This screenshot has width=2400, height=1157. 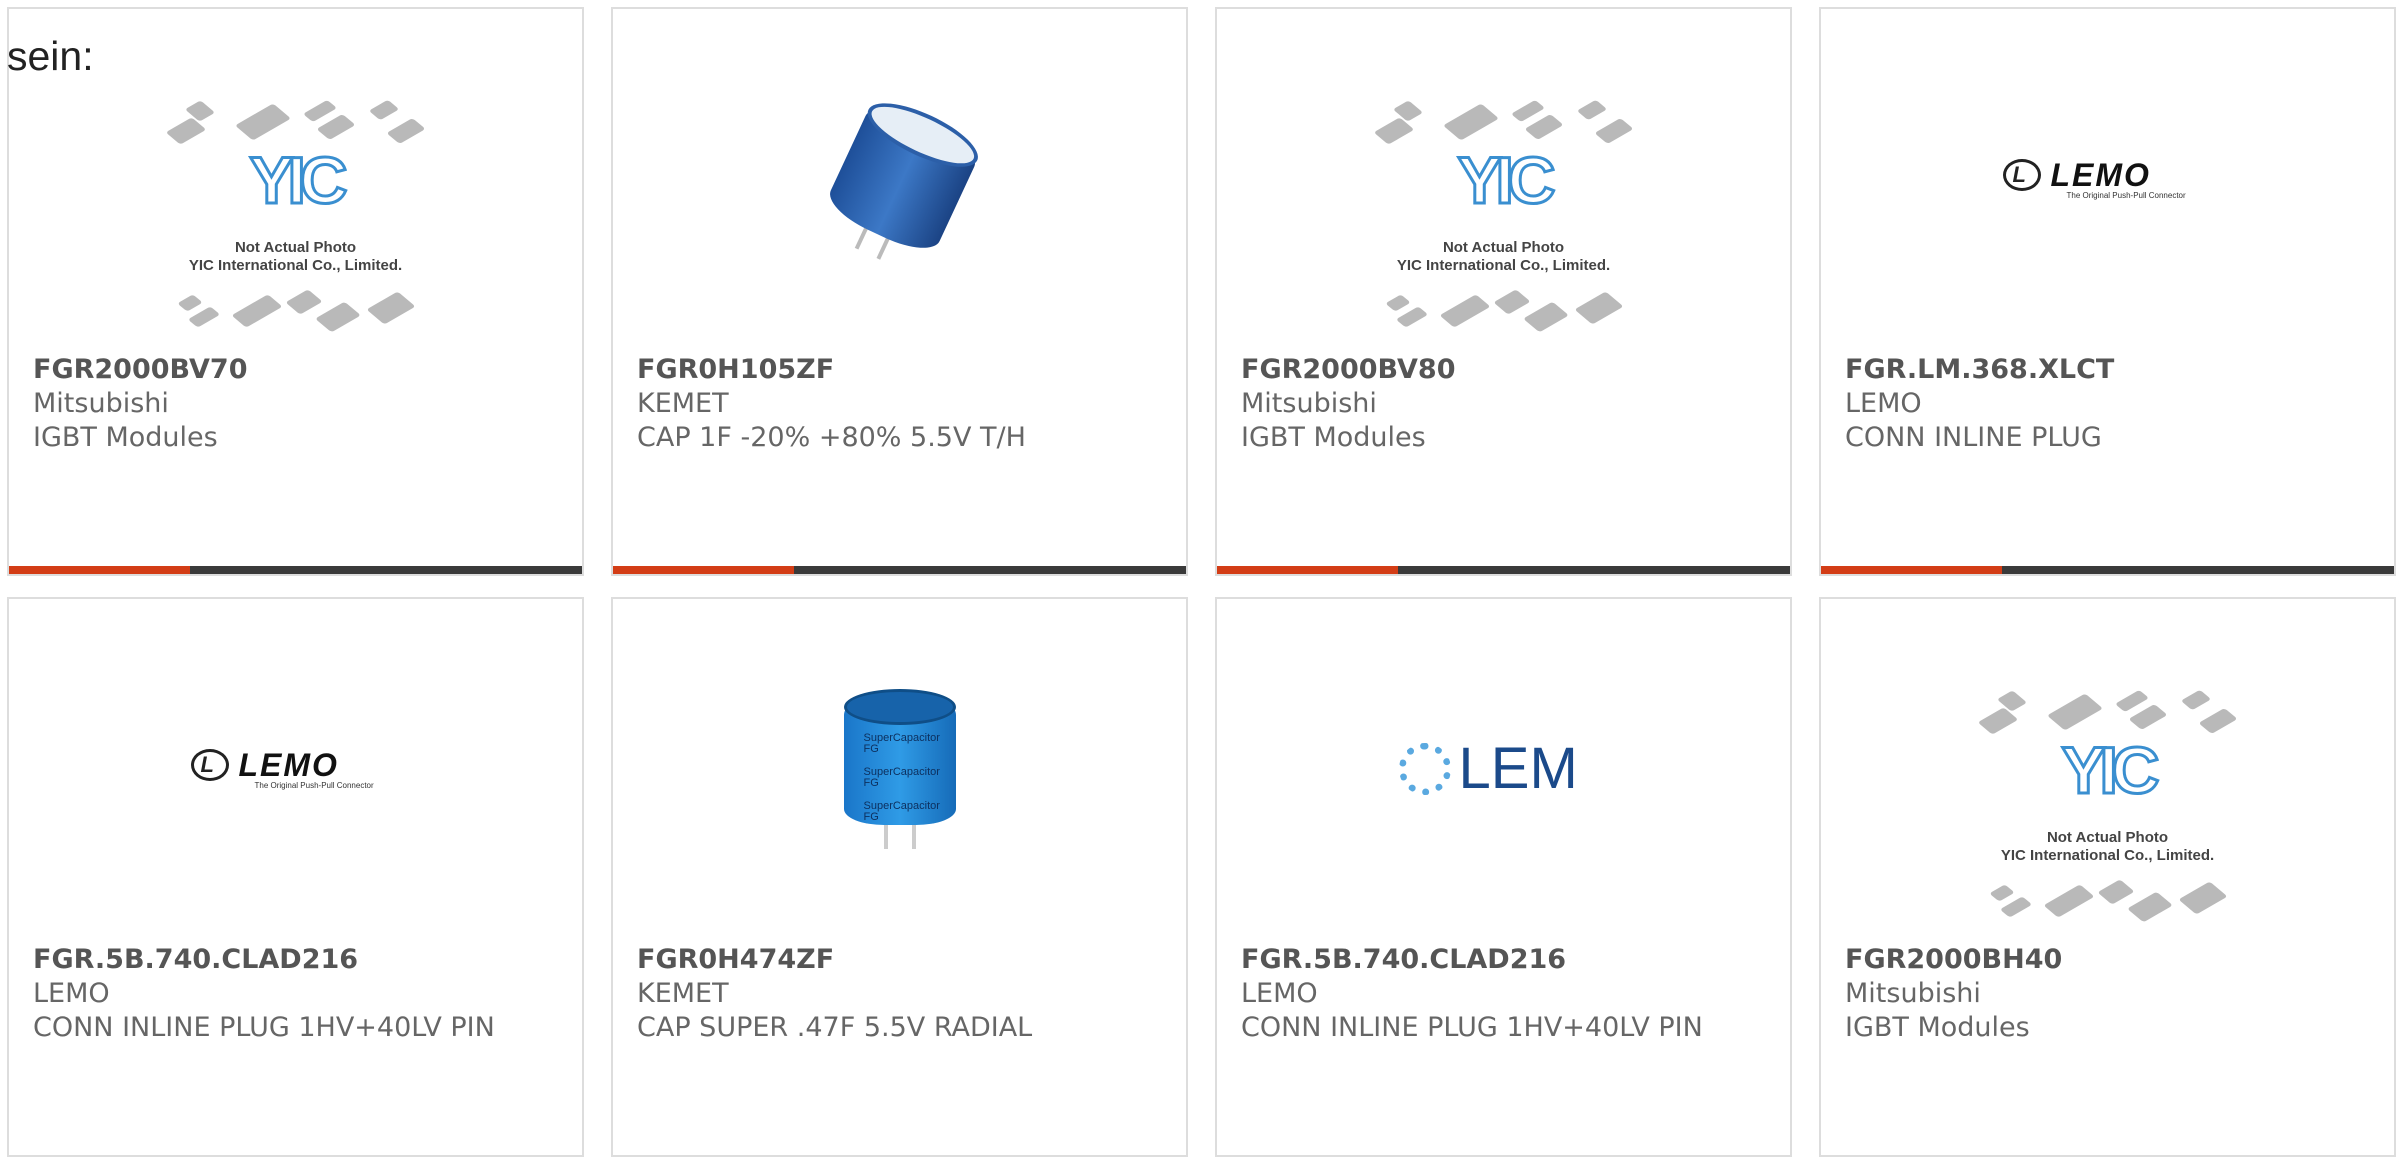 I want to click on part-number: FGR2000BH40, so click(x=2109, y=960).